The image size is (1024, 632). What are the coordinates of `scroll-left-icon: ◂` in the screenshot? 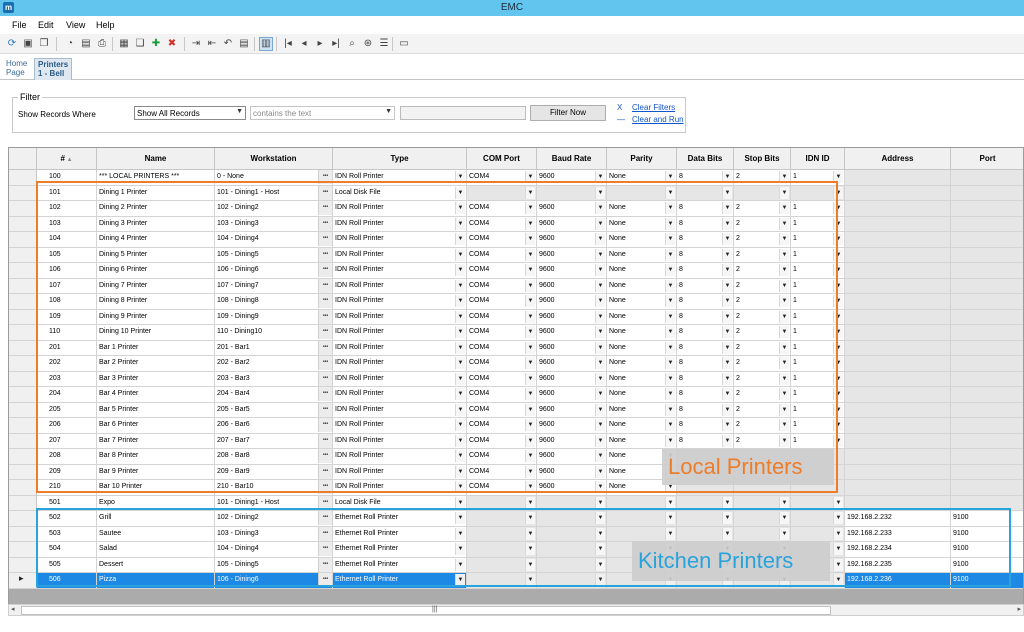 It's located at (13, 609).